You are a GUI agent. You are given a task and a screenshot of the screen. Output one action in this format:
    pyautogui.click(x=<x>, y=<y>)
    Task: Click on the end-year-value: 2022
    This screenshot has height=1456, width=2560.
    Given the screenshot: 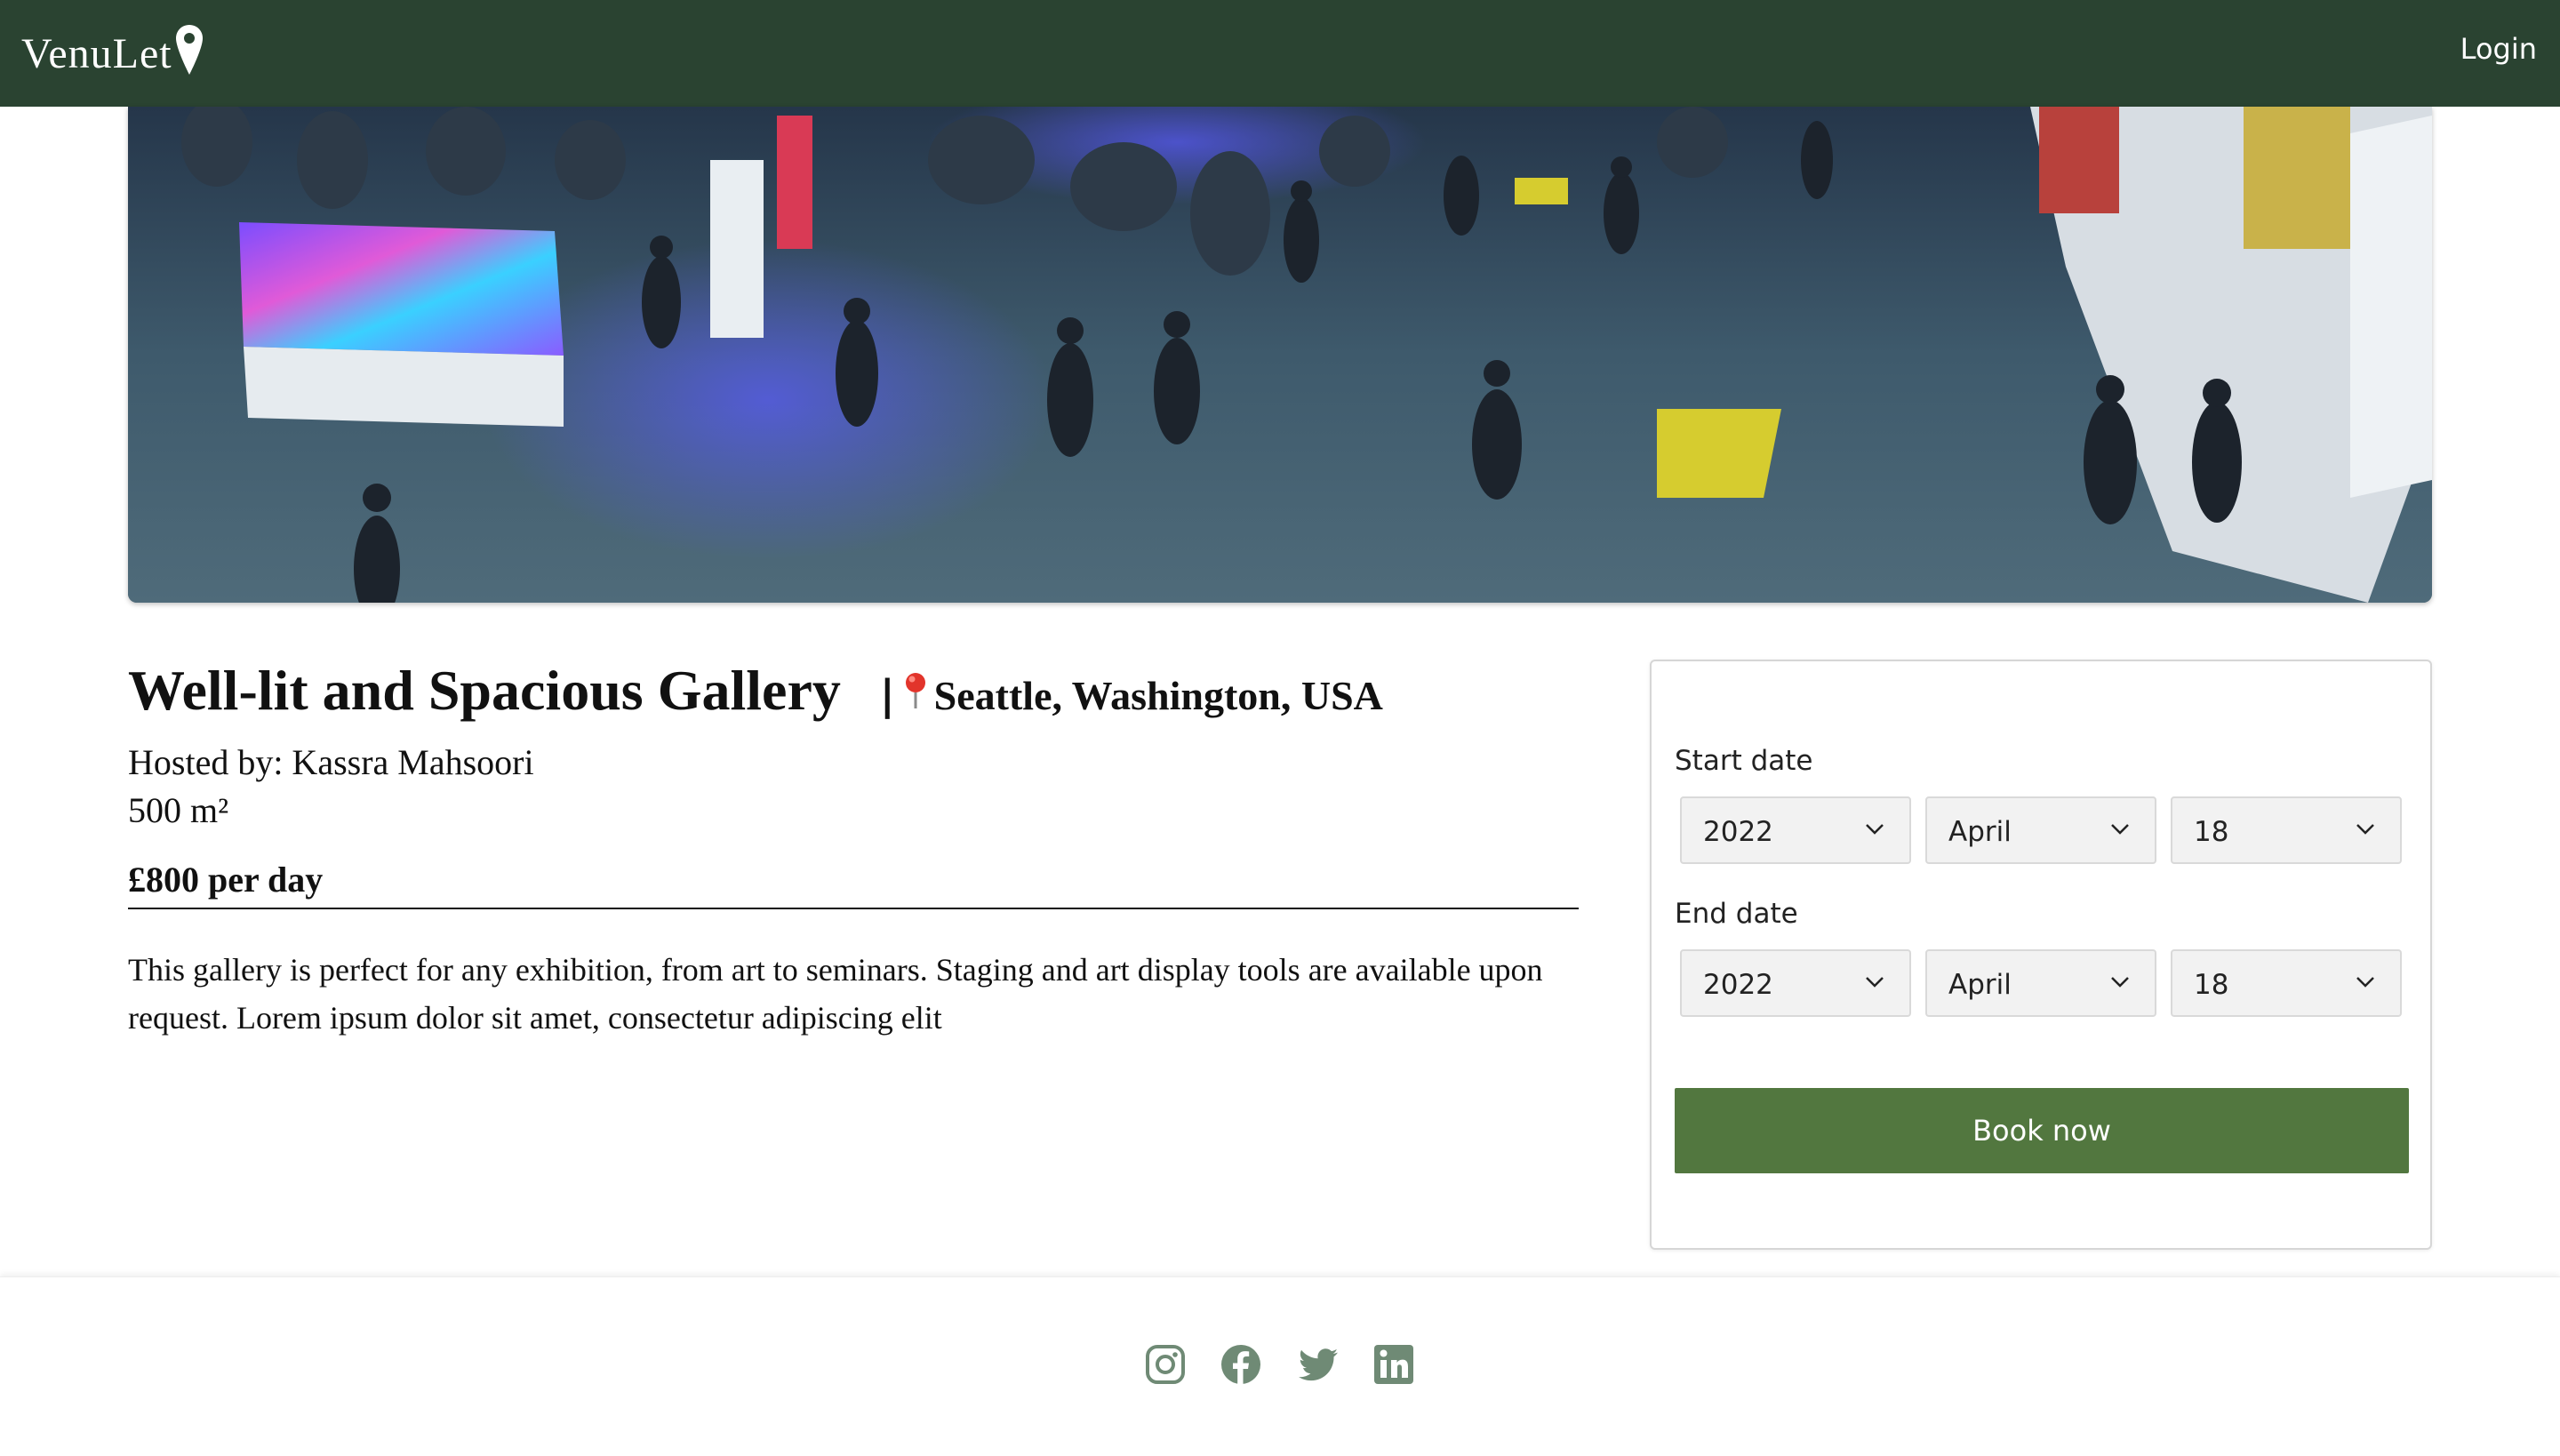 What is the action you would take?
    pyautogui.click(x=1738, y=985)
    